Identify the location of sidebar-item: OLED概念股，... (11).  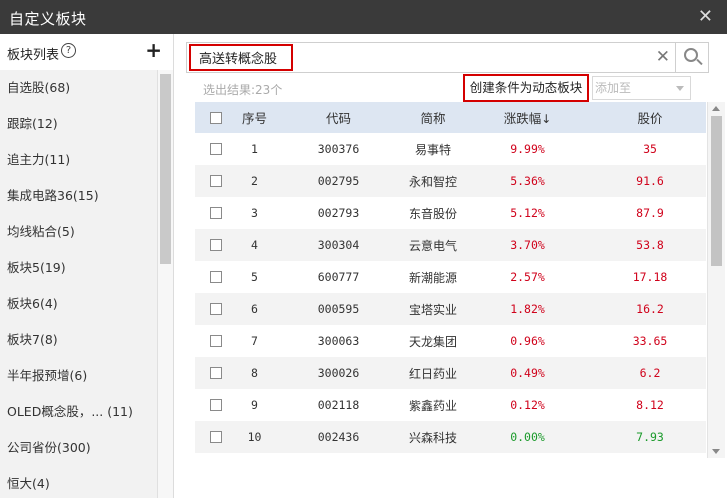
(79, 412).